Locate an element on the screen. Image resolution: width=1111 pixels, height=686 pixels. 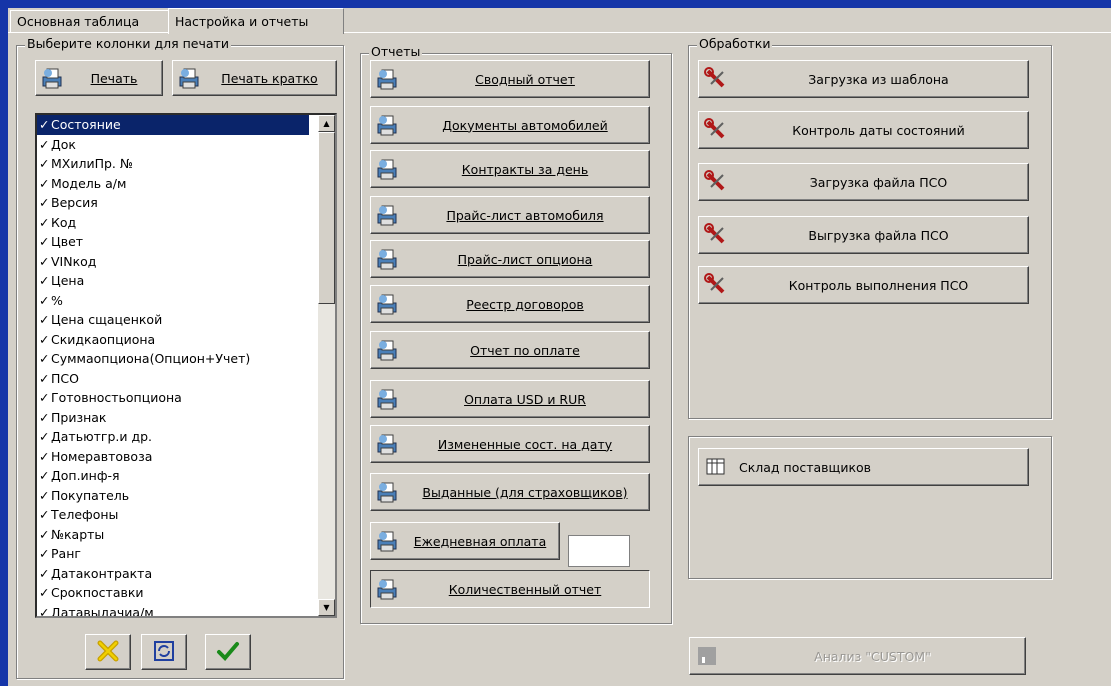
cross-icon is located at coordinates (108, 652).